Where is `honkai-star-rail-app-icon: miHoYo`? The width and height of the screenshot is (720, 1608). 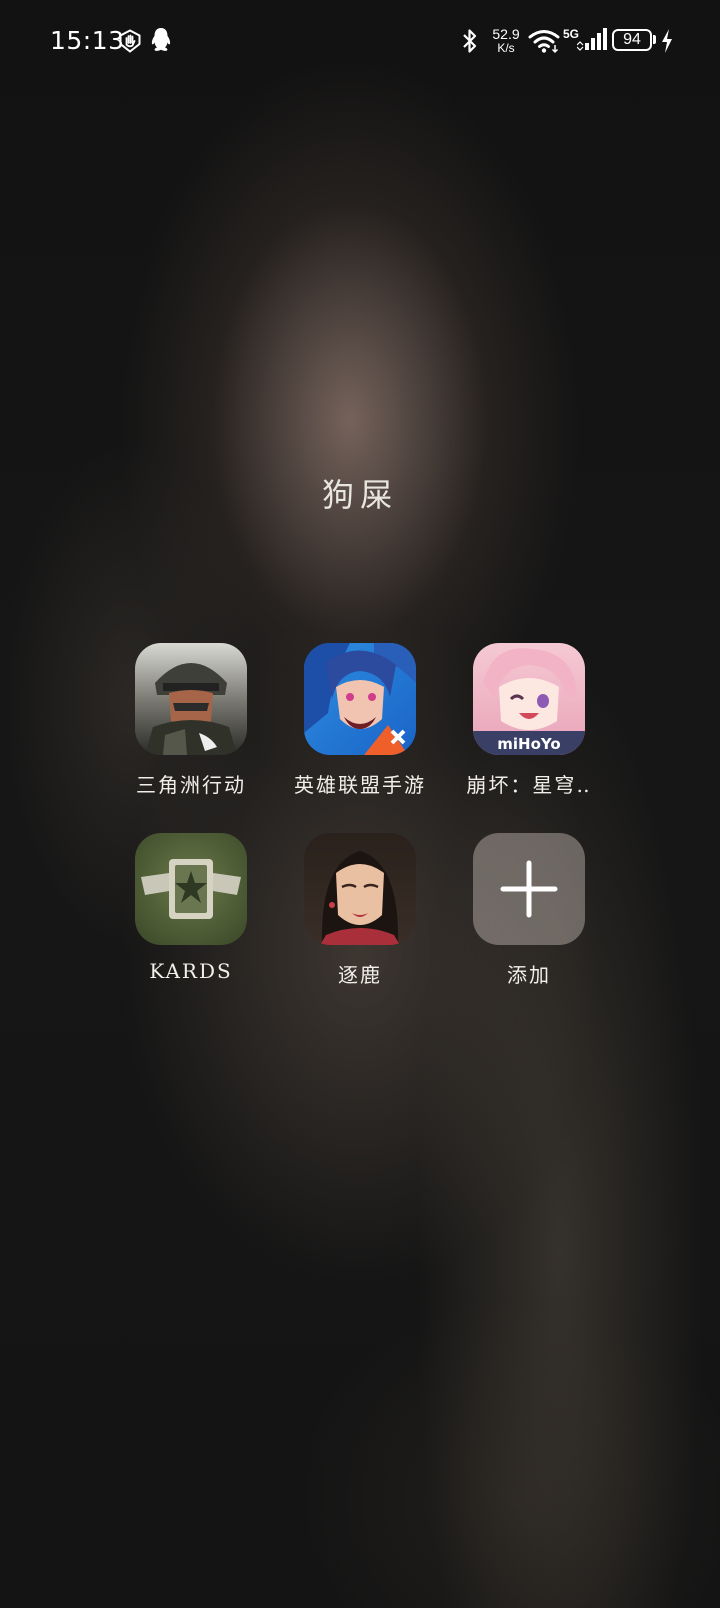 honkai-star-rail-app-icon: miHoYo is located at coordinates (529, 699).